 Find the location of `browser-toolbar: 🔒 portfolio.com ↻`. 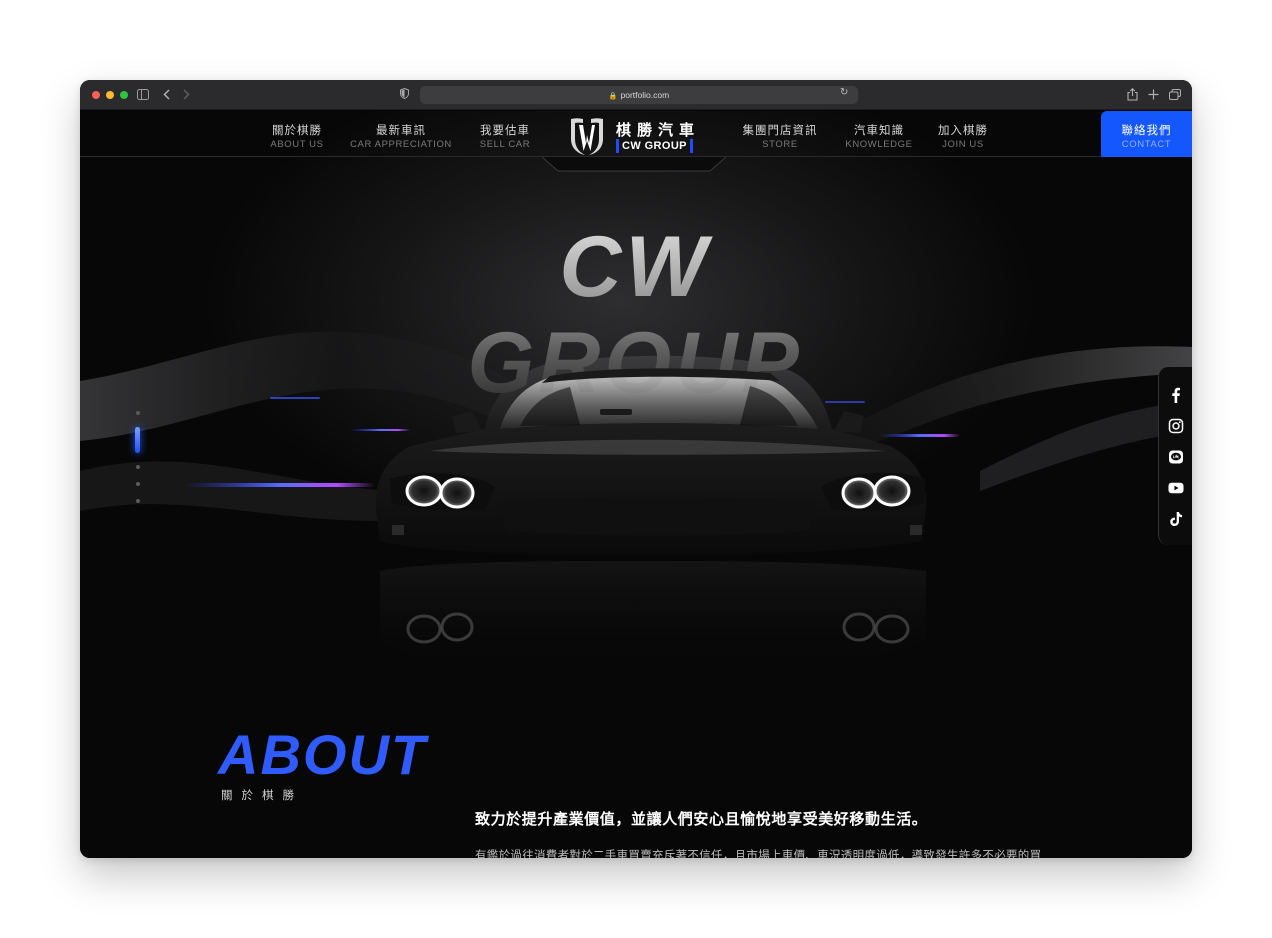

browser-toolbar: 🔒 portfolio.com ↻ is located at coordinates (636, 95).